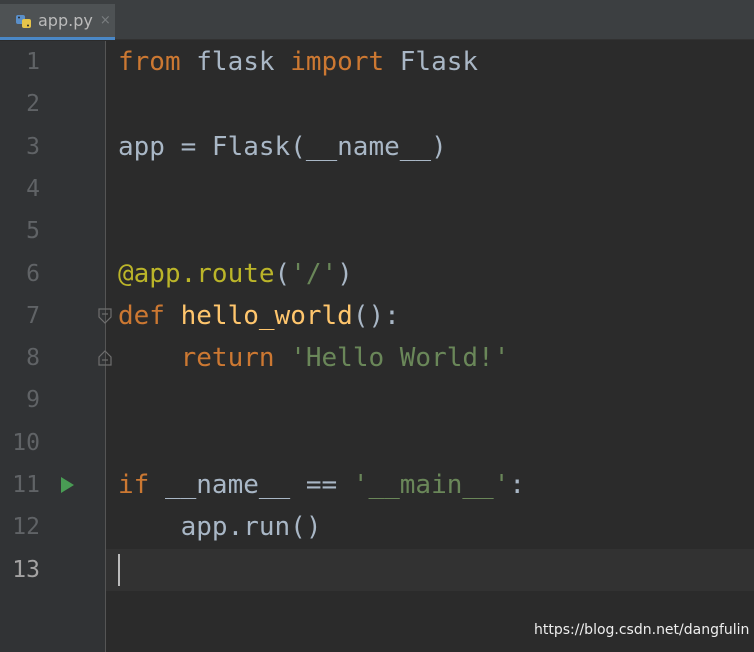  I want to click on code-token: if, so click(134, 485).